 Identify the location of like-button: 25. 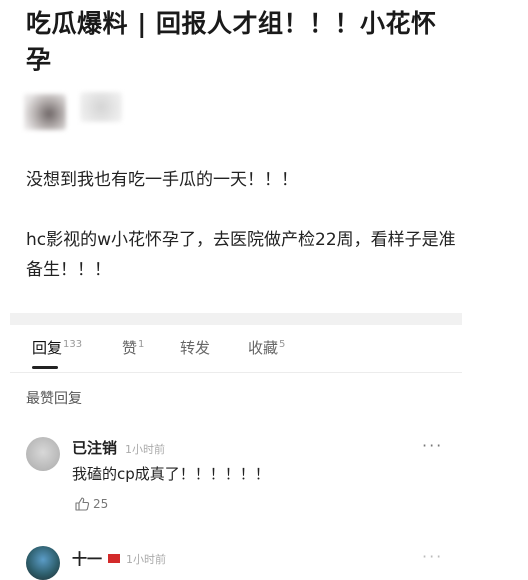
(91, 504).